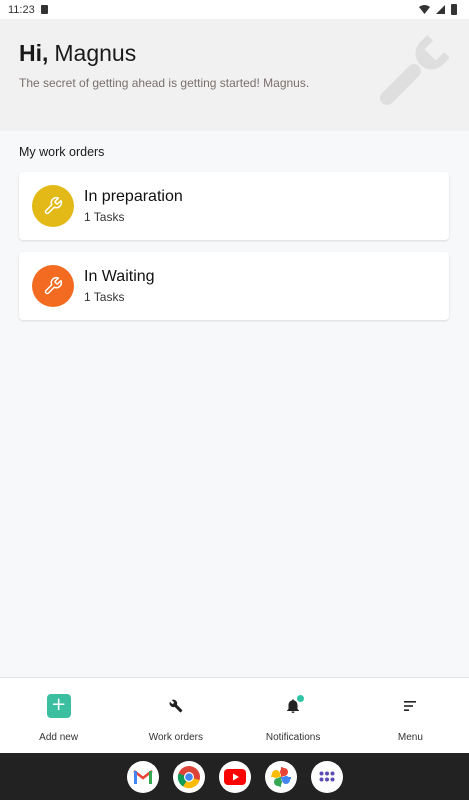 This screenshot has width=469, height=800. I want to click on nav-menu: Menu, so click(410, 715).